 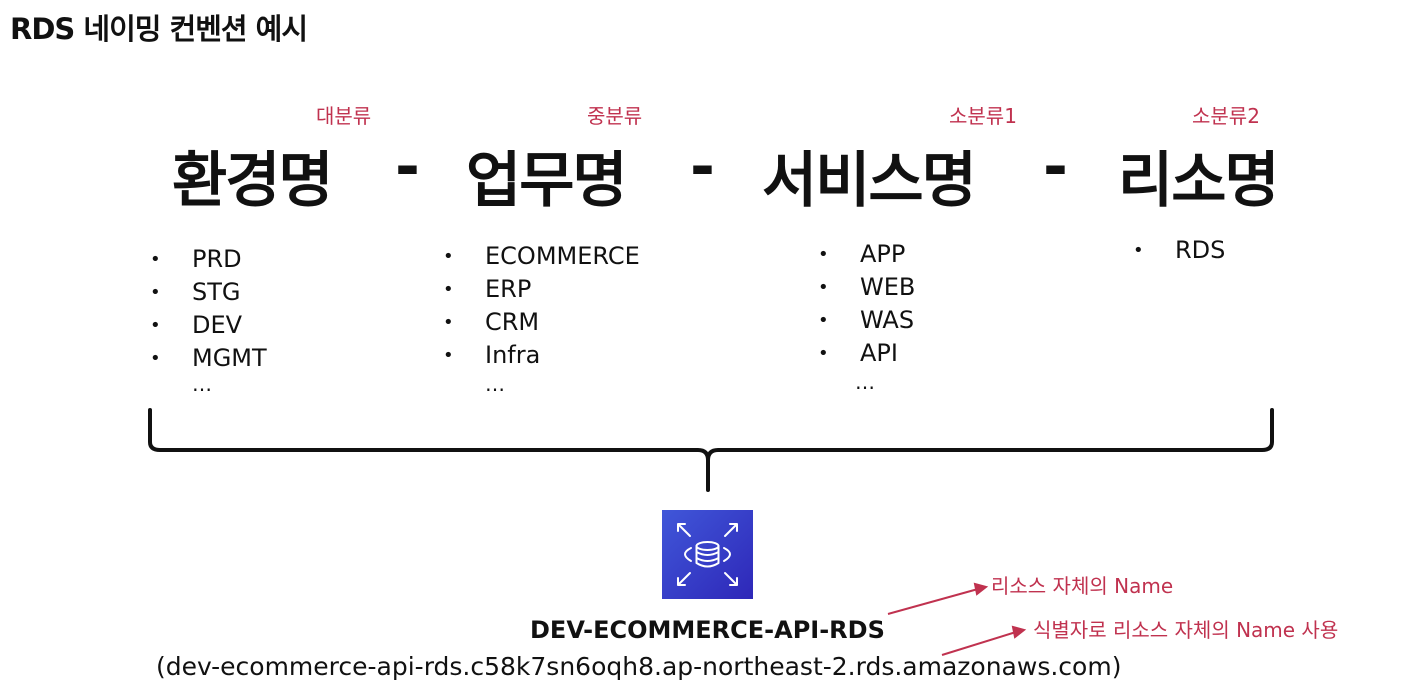 What do you see at coordinates (957, 619) in the screenshot?
I see `annotation-arrows` at bounding box center [957, 619].